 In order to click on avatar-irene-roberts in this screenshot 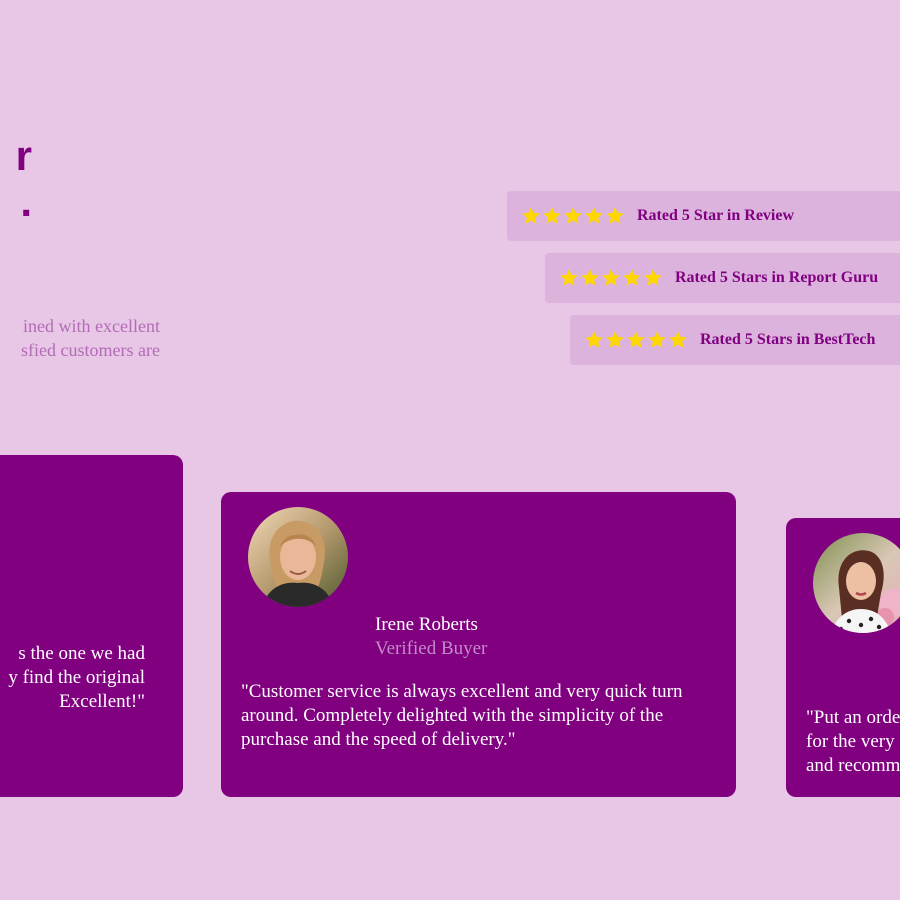, I will do `click(298, 557)`.